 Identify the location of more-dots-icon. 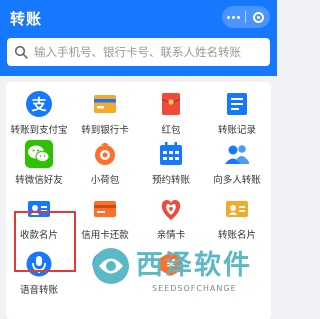
(233, 17).